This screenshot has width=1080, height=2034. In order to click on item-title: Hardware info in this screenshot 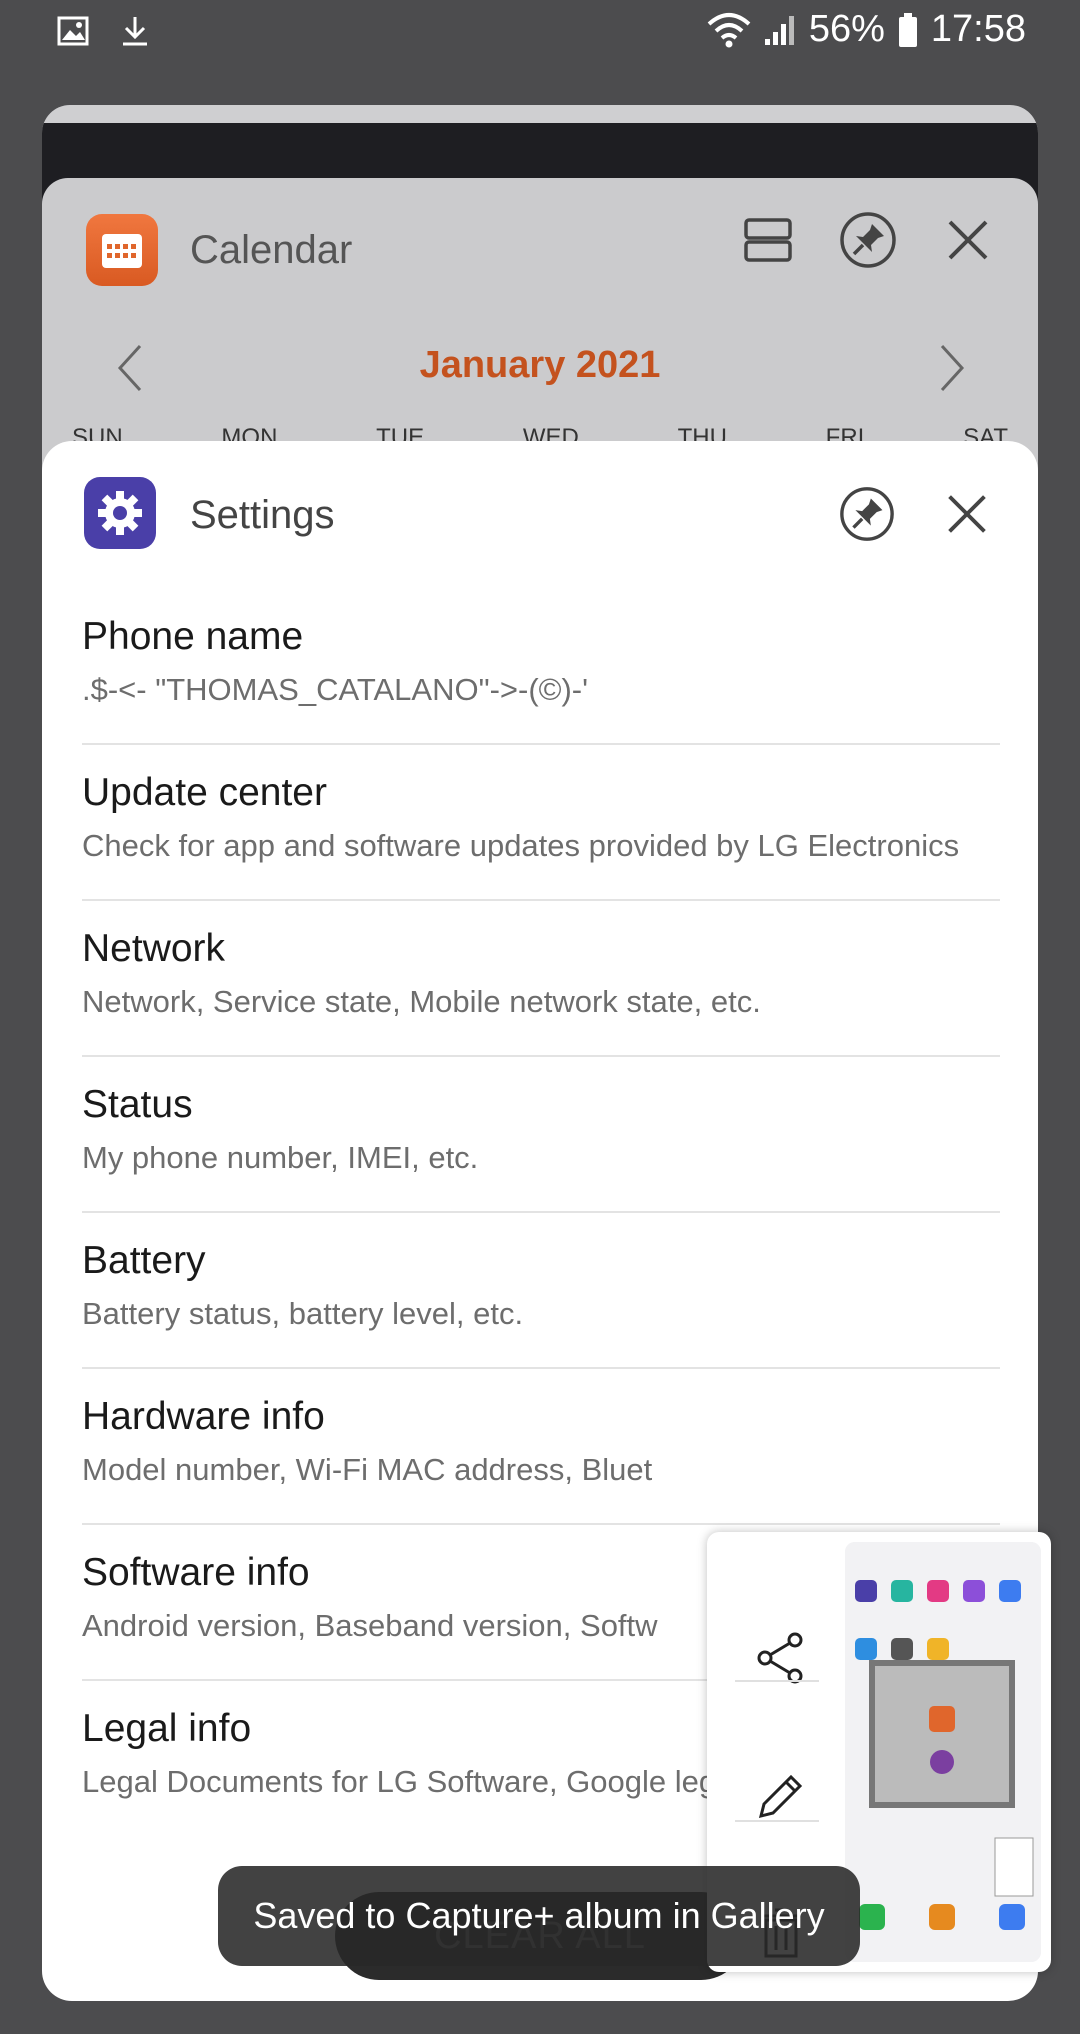, I will do `click(203, 1416)`.